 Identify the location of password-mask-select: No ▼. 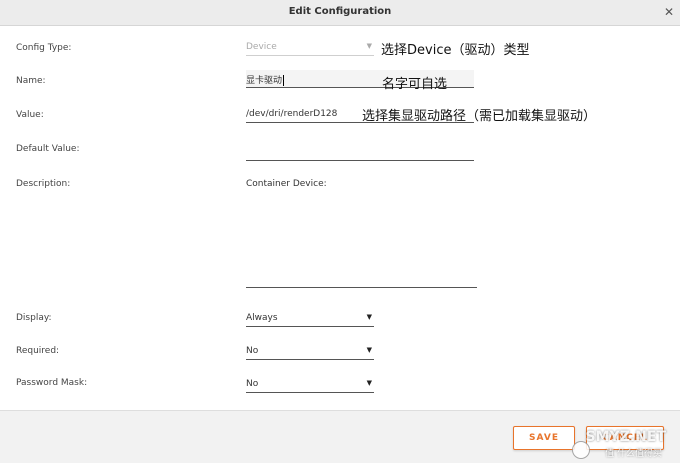
(310, 384).